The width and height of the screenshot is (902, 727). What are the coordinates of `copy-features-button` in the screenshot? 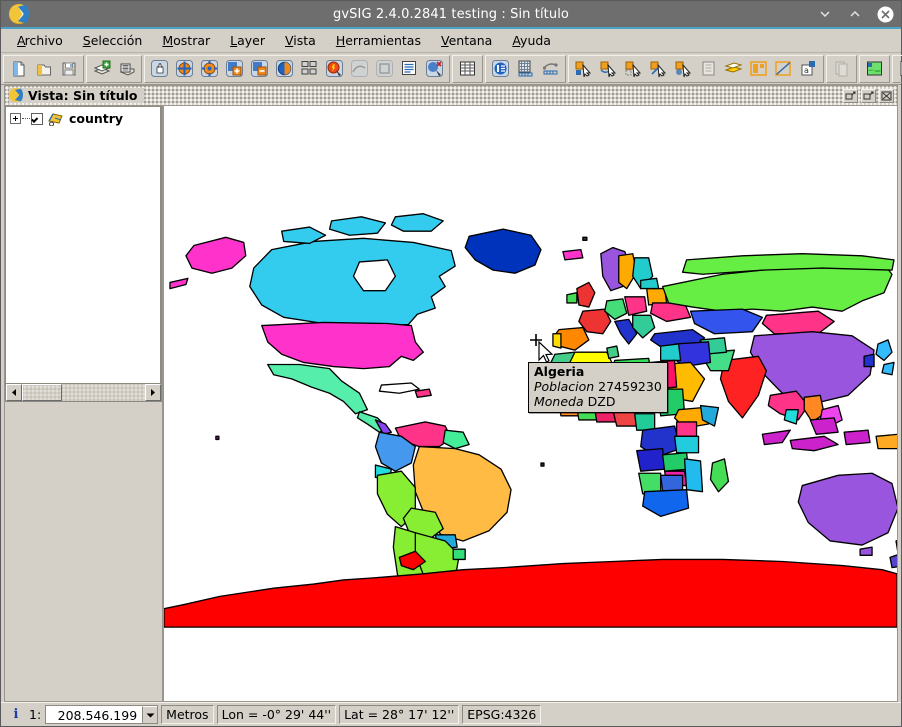 It's located at (841, 69).